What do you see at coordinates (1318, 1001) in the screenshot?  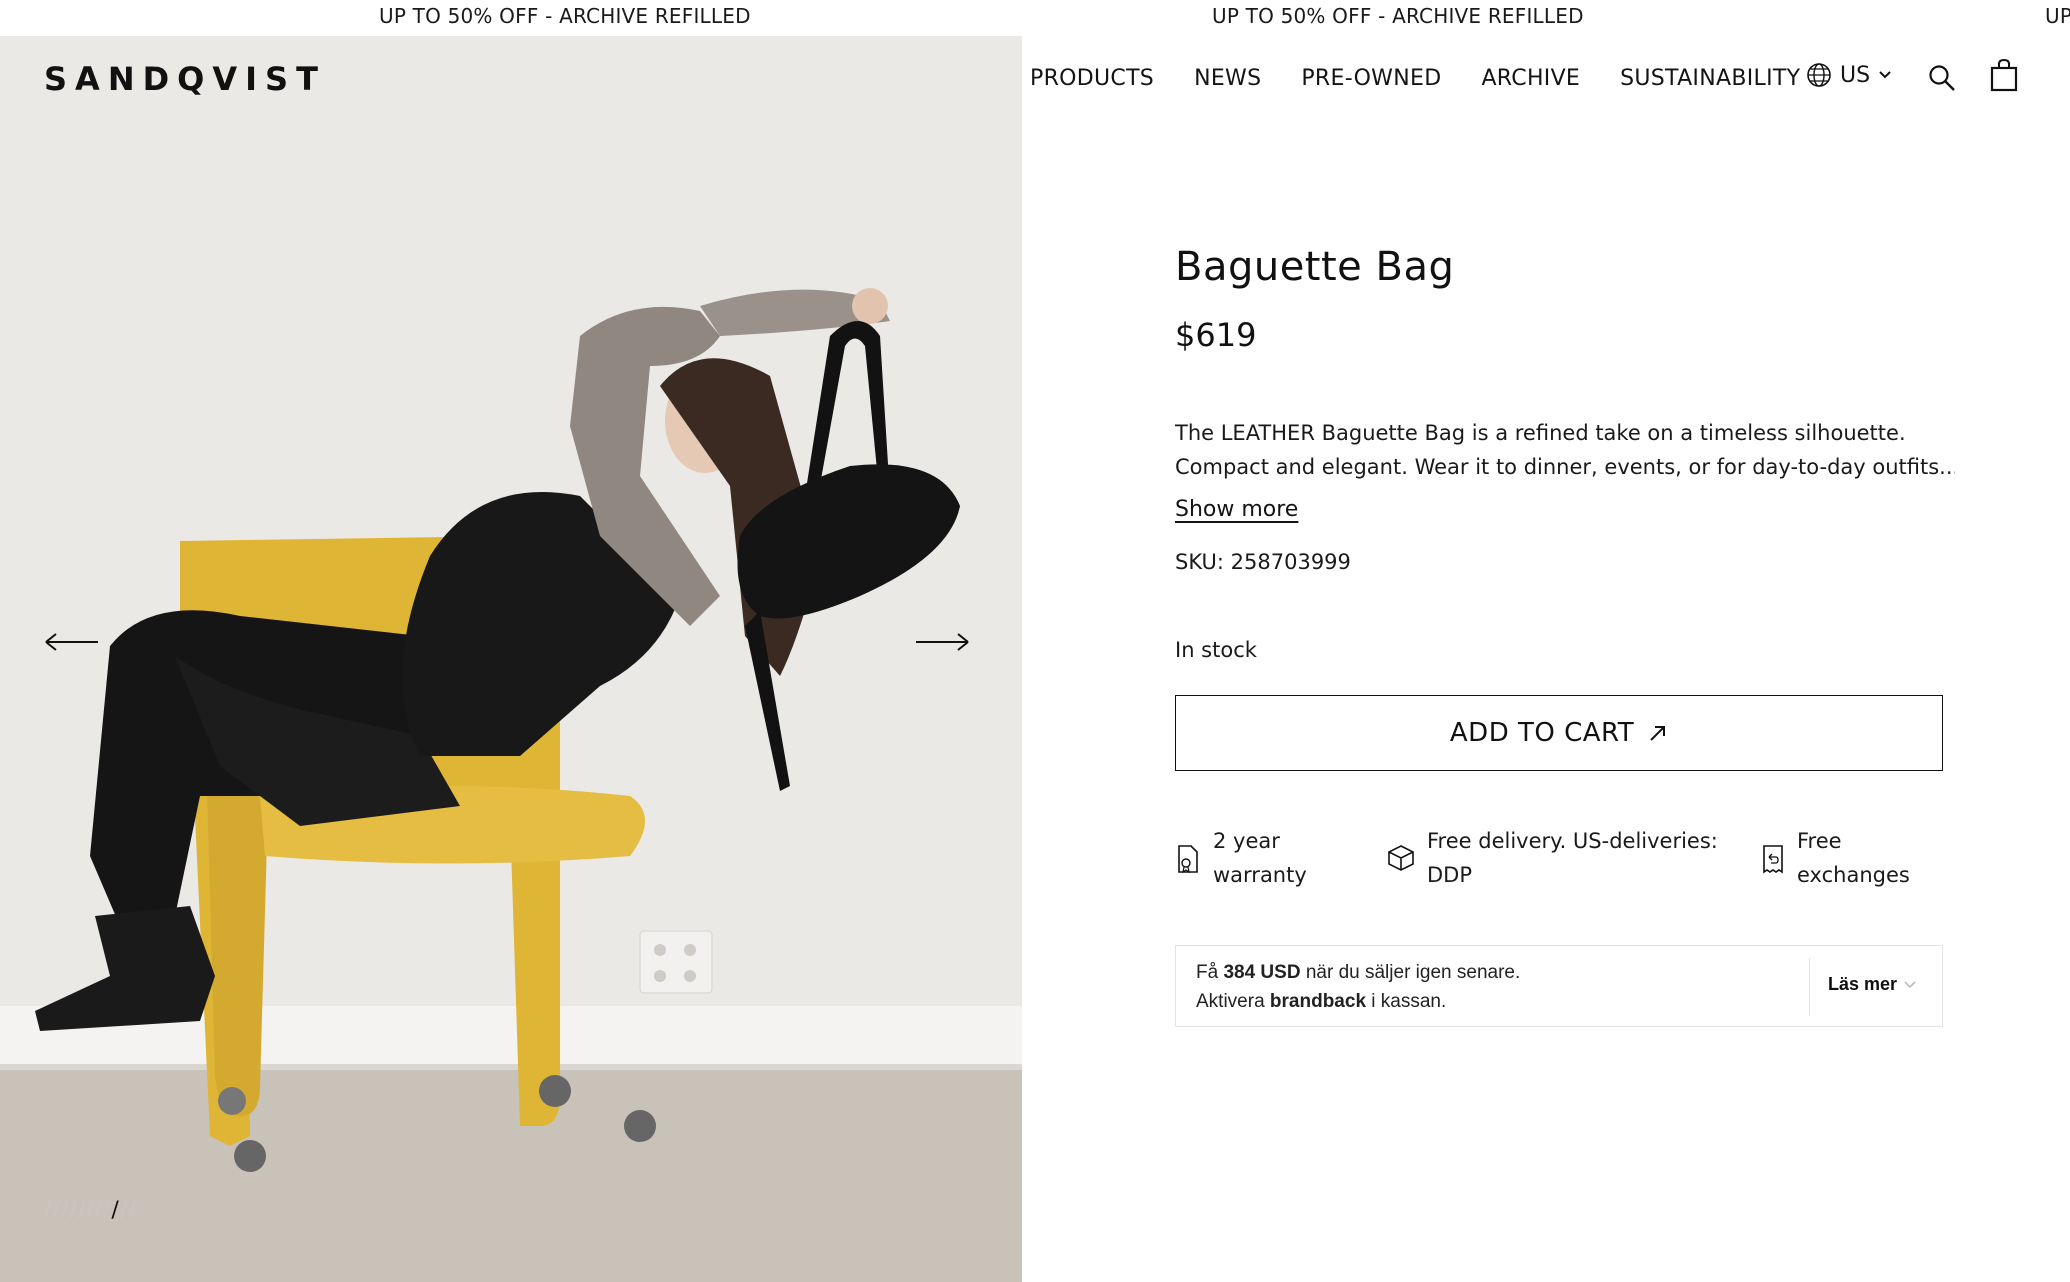 I see `brandback-brand: brandback` at bounding box center [1318, 1001].